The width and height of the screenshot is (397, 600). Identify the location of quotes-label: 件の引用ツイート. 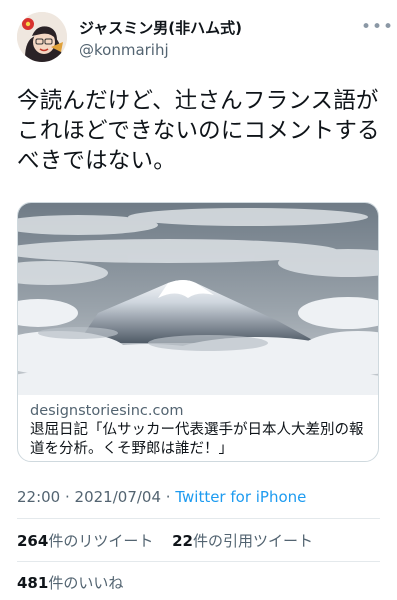
(252, 541).